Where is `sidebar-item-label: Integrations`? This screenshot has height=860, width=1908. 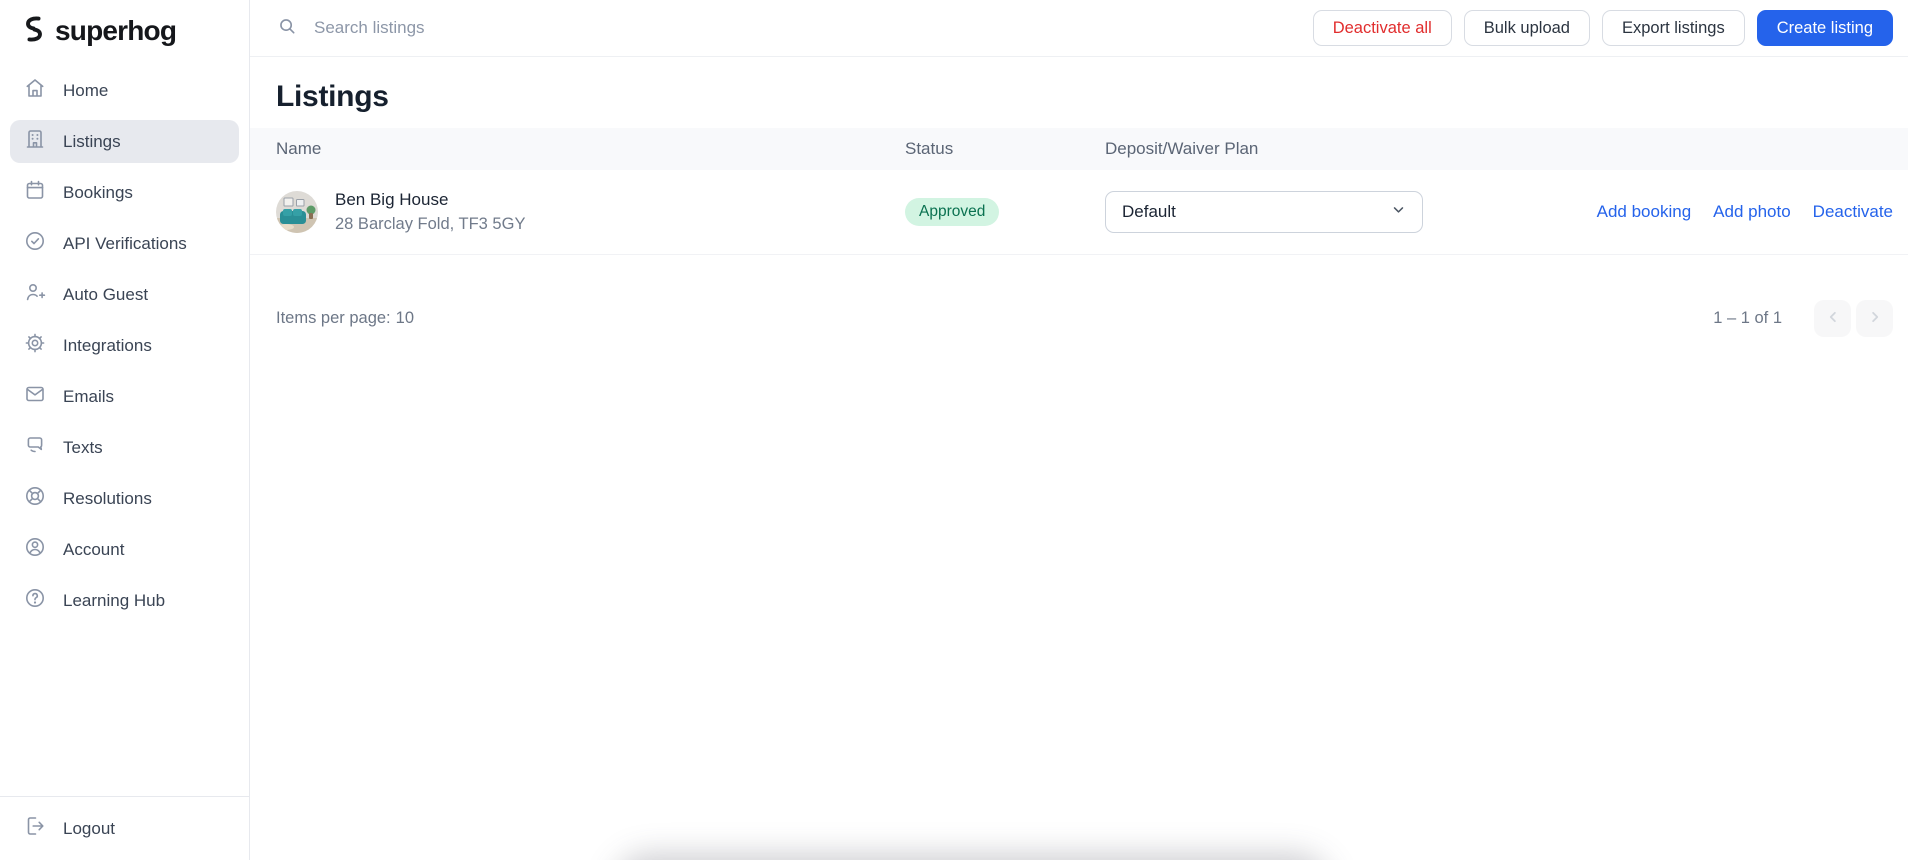 sidebar-item-label: Integrations is located at coordinates (107, 345).